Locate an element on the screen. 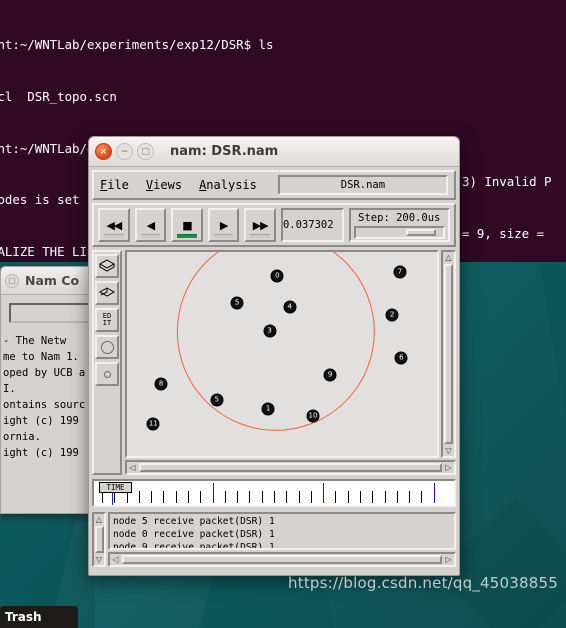 The width and height of the screenshot is (566, 628). canvas-vertical-scrollbar: △ ▽ is located at coordinates (448, 354).